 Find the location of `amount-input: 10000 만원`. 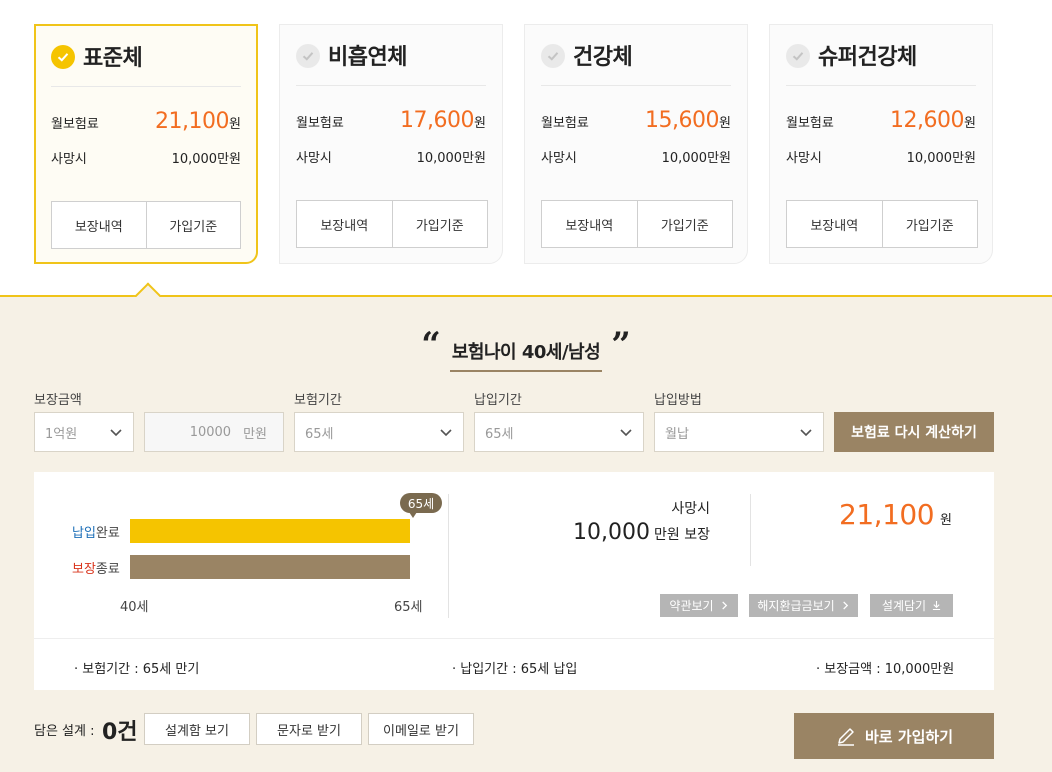

amount-input: 10000 만원 is located at coordinates (214, 432).